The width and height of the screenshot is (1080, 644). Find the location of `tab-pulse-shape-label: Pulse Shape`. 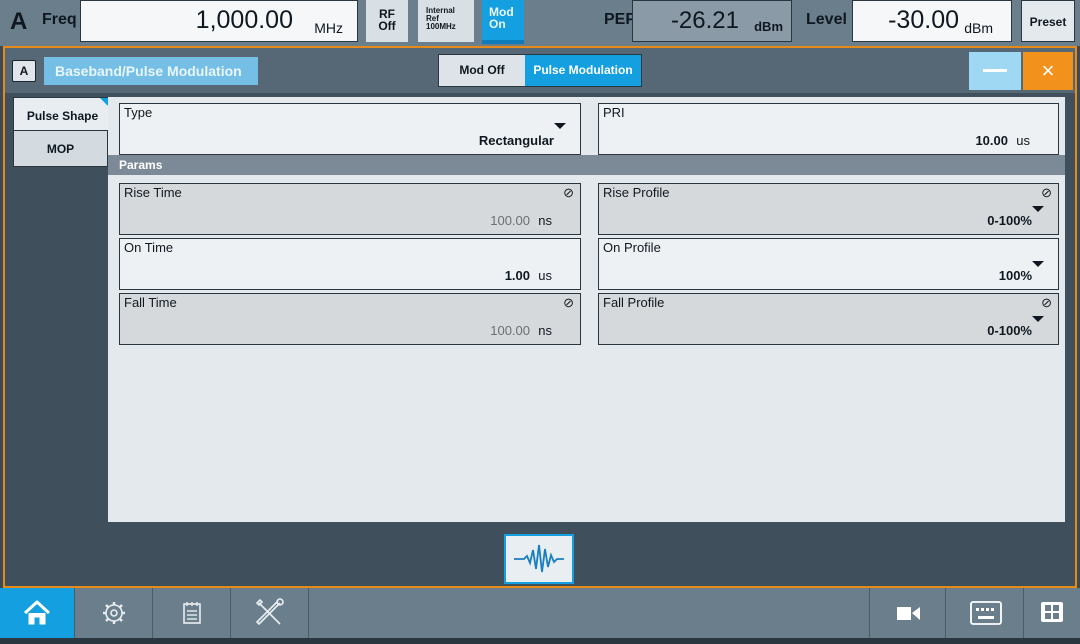

tab-pulse-shape-label: Pulse Shape is located at coordinates (62, 116).